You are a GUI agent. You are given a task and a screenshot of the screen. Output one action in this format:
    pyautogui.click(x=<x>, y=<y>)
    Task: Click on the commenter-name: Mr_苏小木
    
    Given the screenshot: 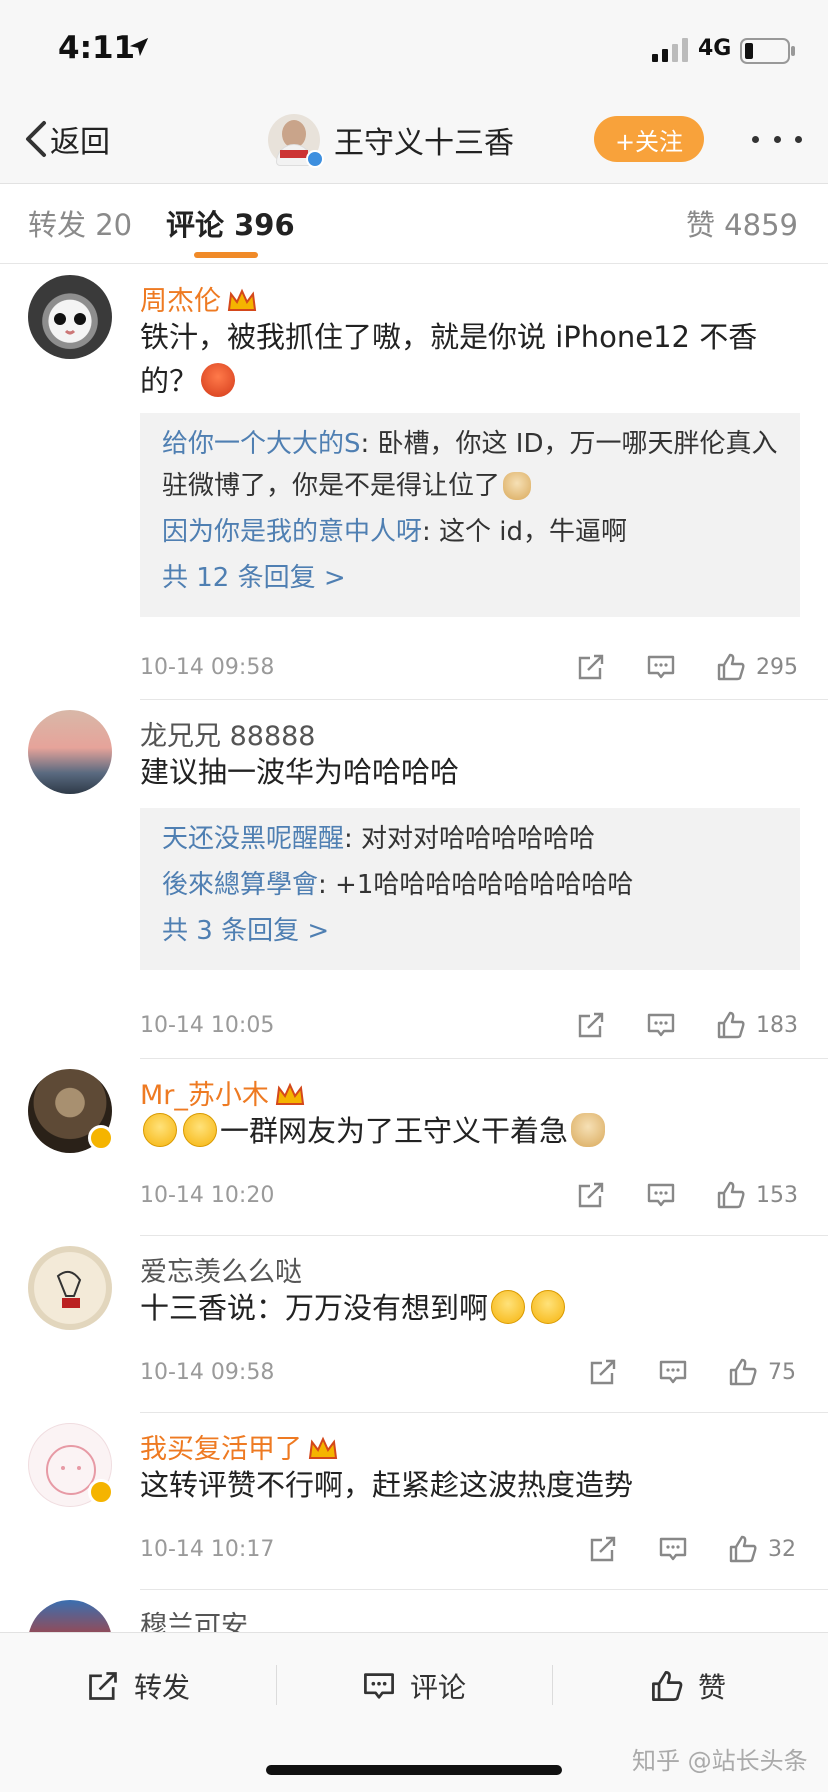 What is the action you would take?
    pyautogui.click(x=222, y=1092)
    